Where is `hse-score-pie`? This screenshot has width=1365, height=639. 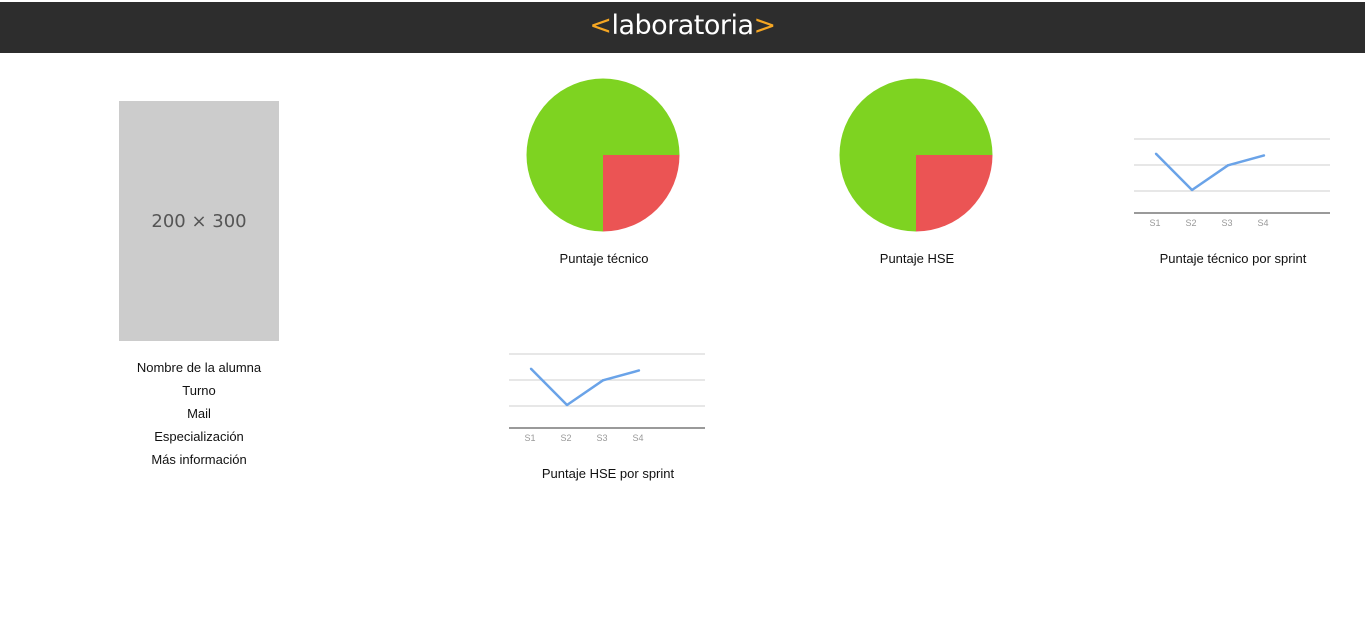
hse-score-pie is located at coordinates (916, 155).